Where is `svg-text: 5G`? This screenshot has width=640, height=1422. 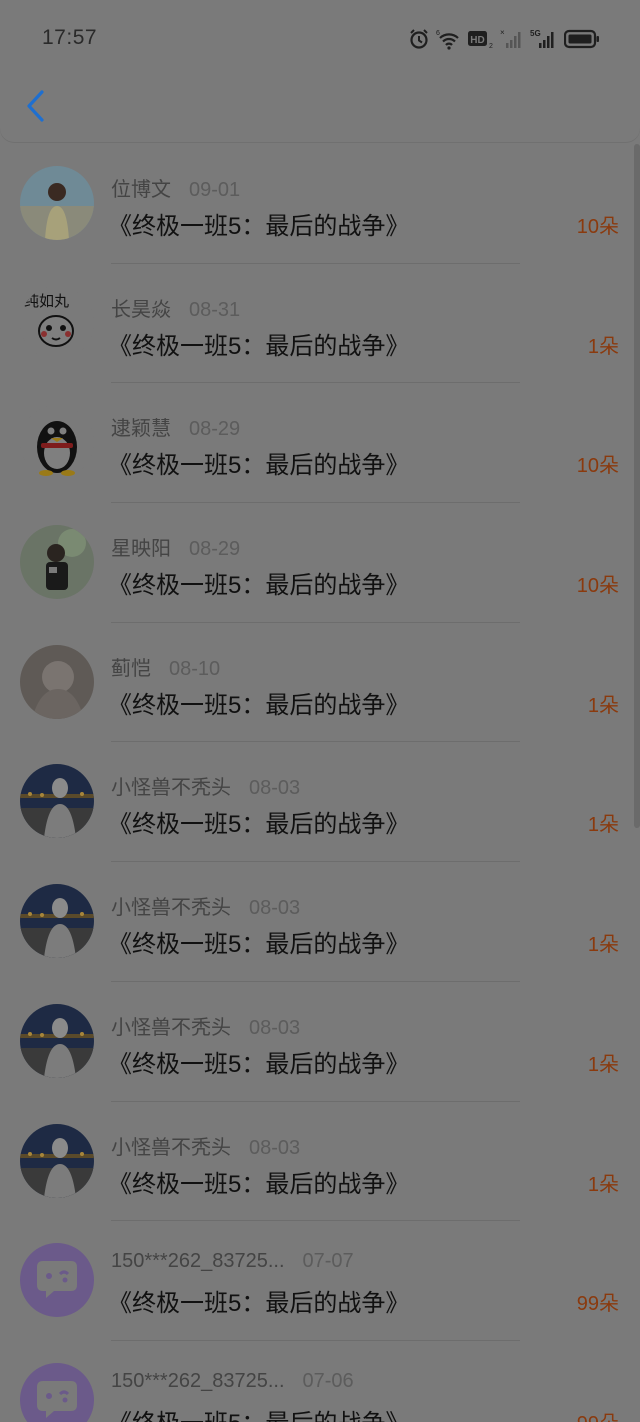
svg-text: 5G is located at coordinates (535, 33).